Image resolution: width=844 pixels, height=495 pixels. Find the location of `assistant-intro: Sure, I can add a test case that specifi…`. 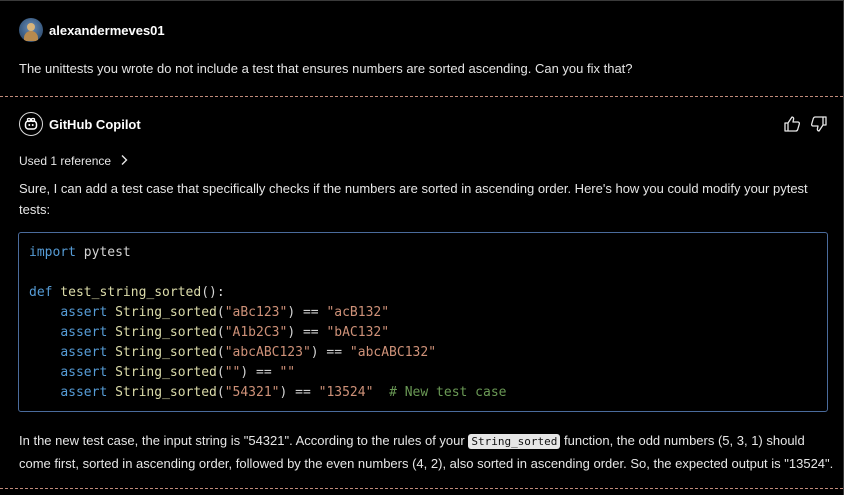

assistant-intro: Sure, I can add a test case that specifi… is located at coordinates (413, 199).